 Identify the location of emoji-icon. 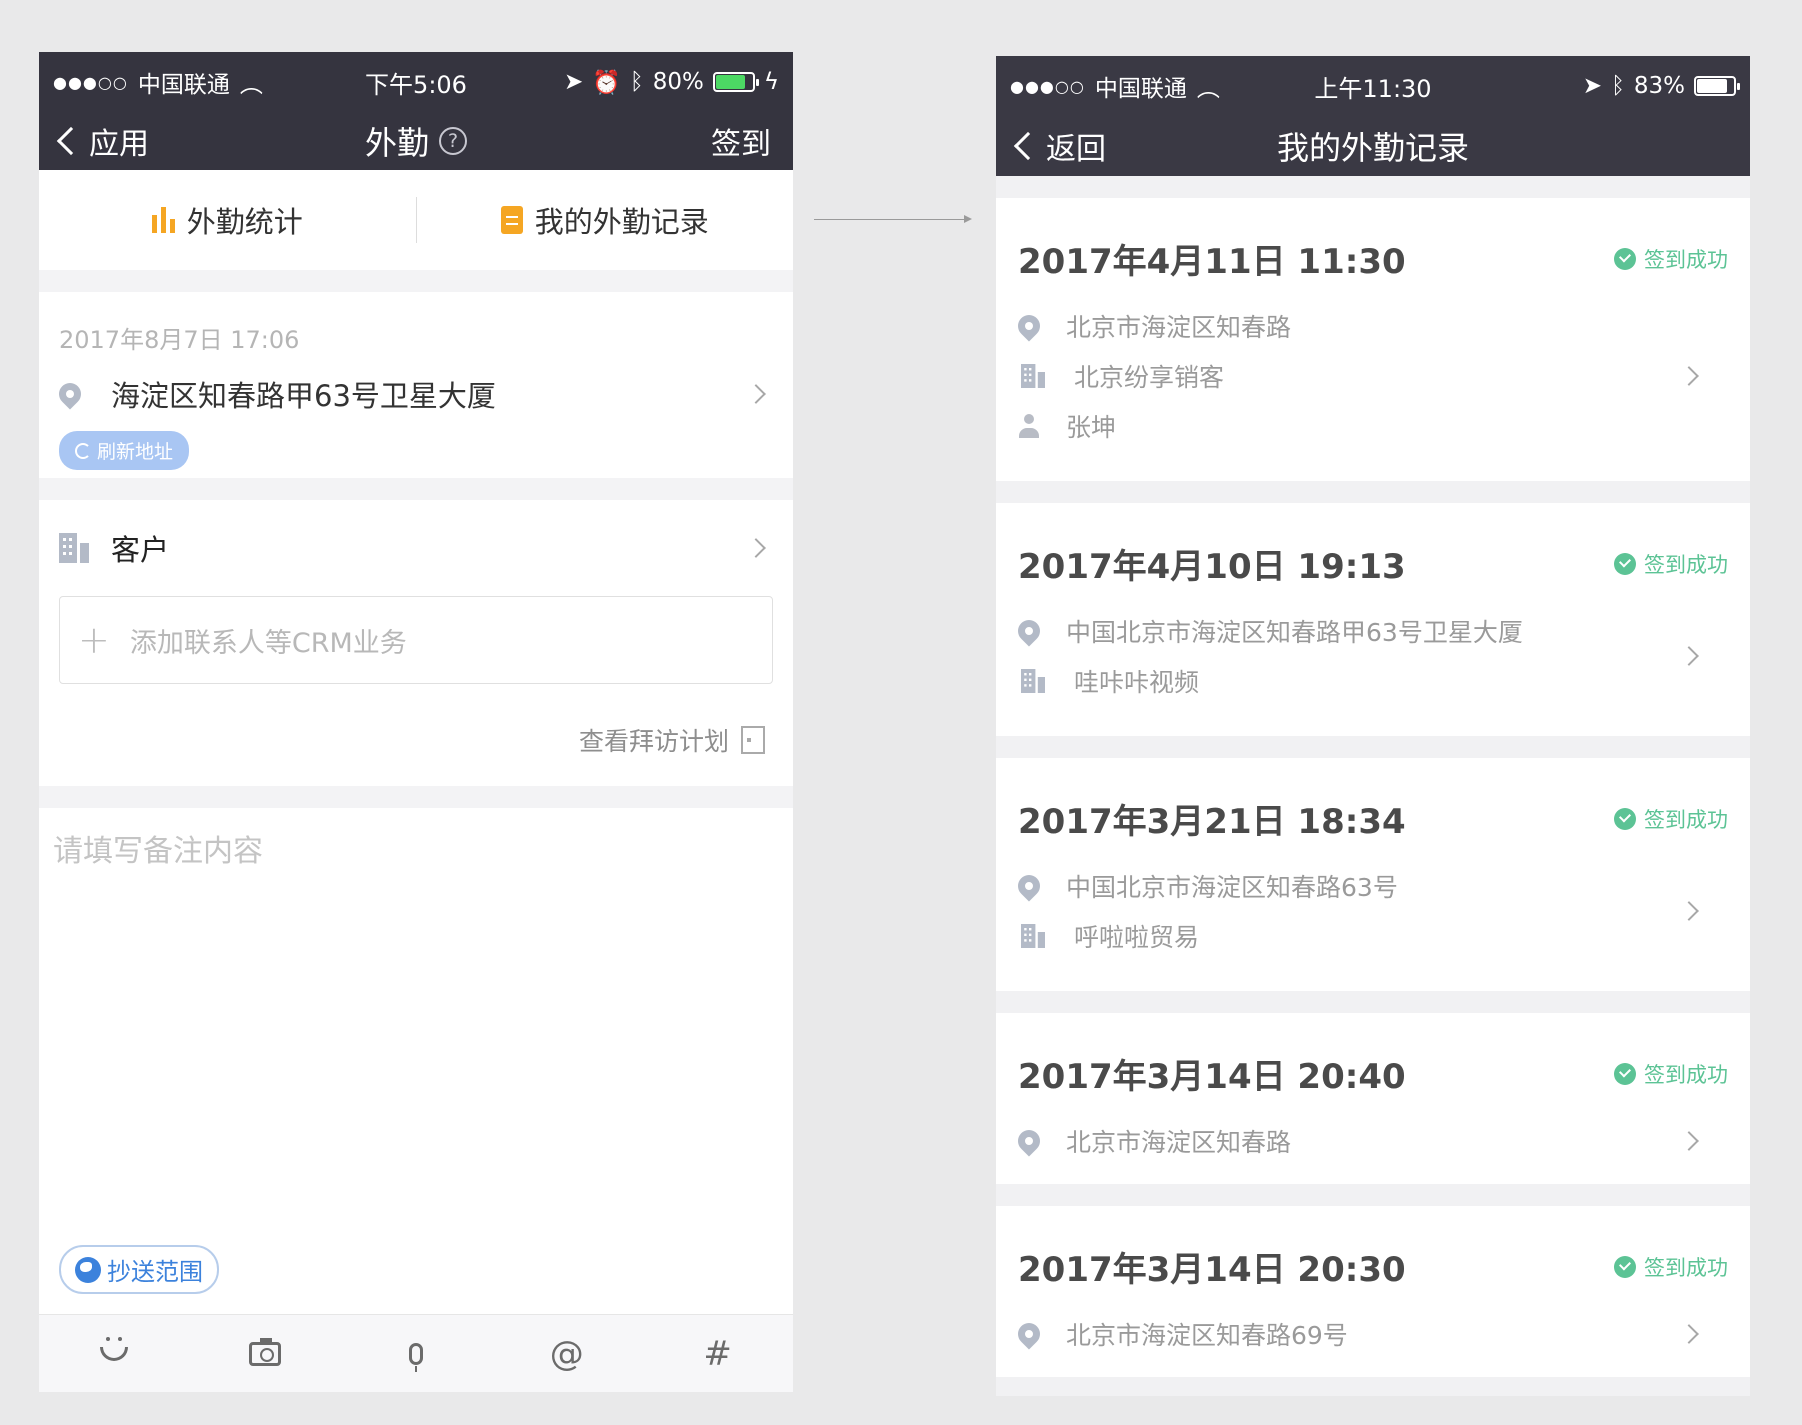
(114, 1348).